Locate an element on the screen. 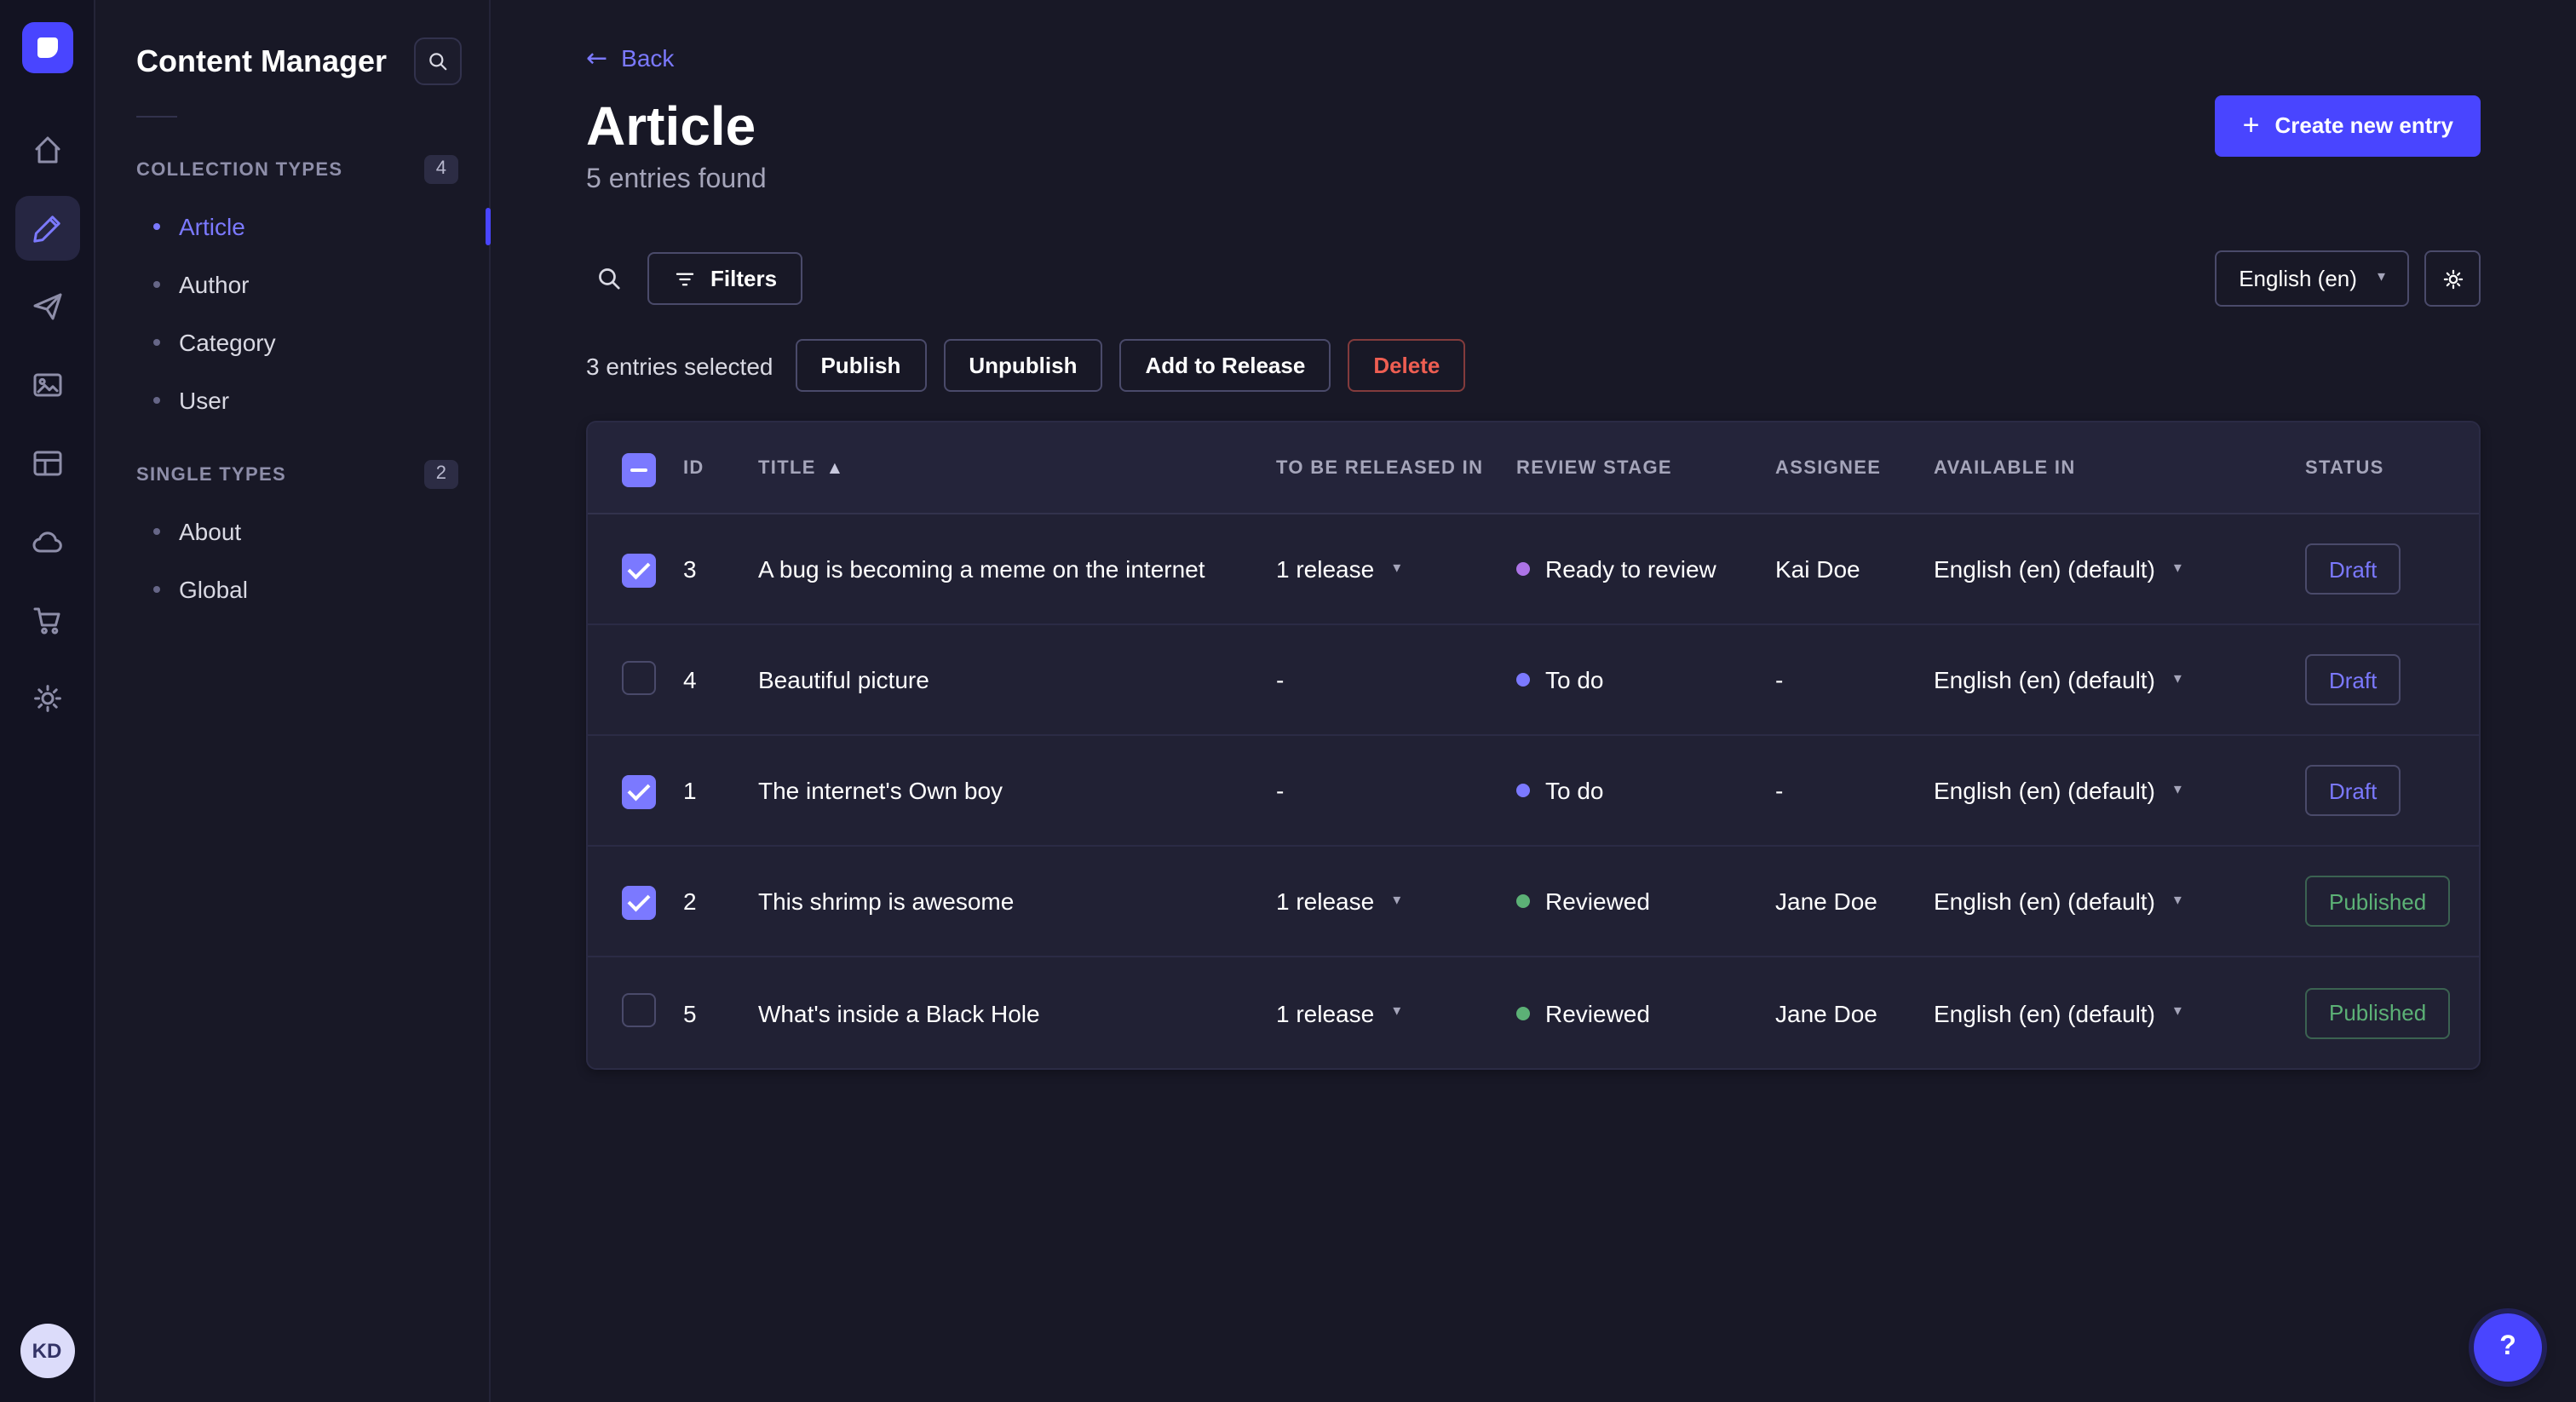 The width and height of the screenshot is (2576, 1402). paper-plane-icon is located at coordinates (46, 306).